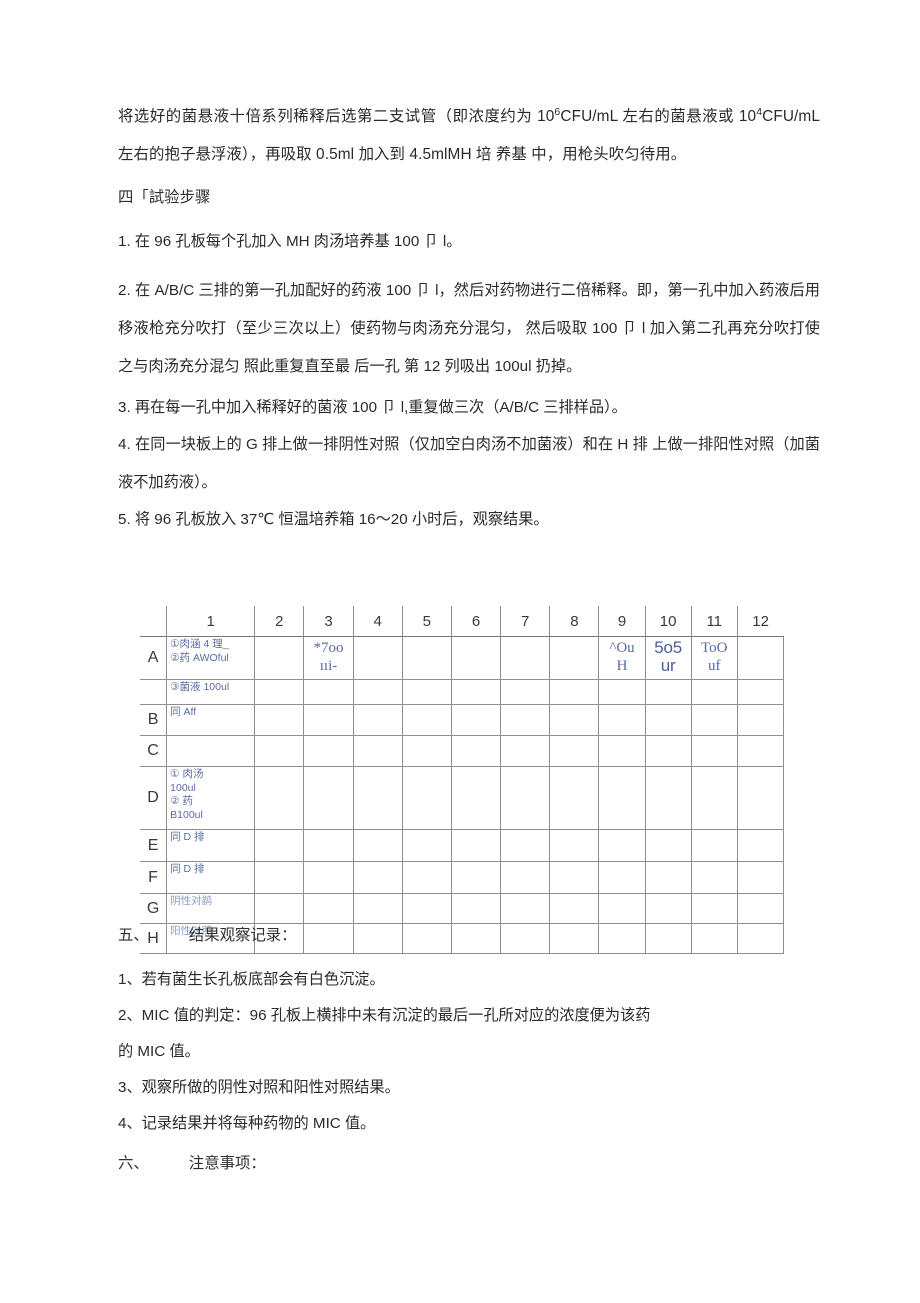 This screenshot has height=1303, width=920. I want to click on plate-cell-B11, so click(714, 720).